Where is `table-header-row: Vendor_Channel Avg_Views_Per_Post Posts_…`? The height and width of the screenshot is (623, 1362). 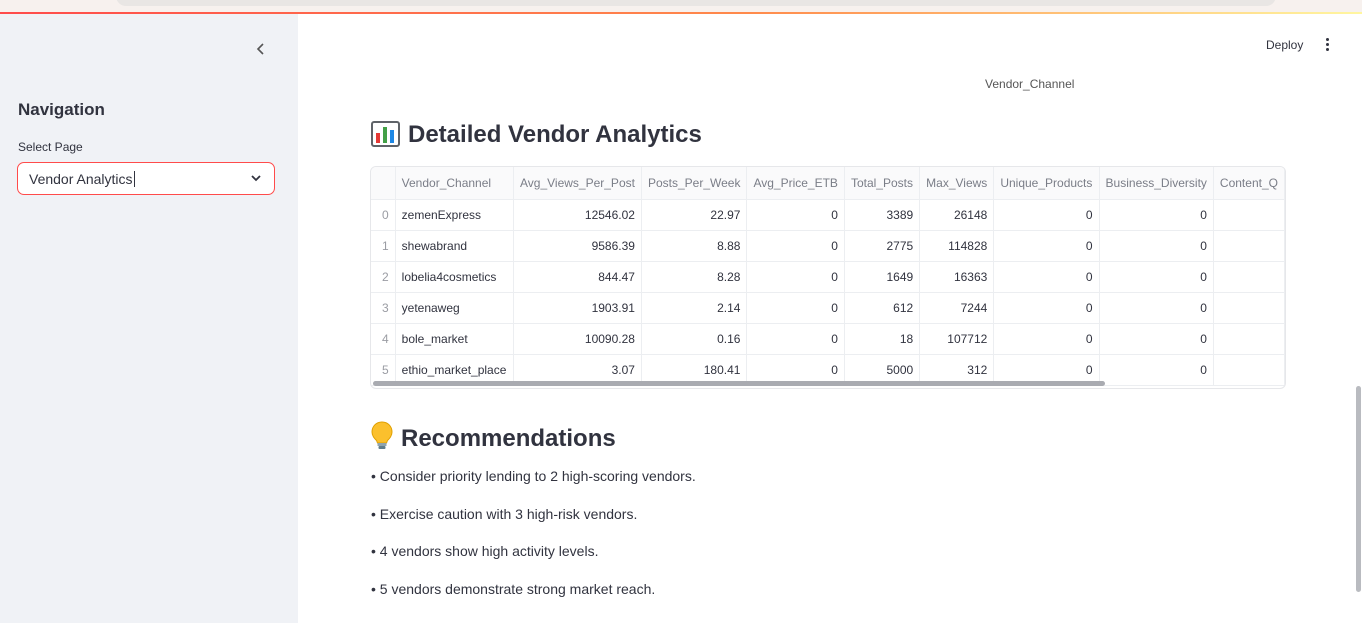
table-header-row: Vendor_Channel Avg_Views_Per_Post Posts_… is located at coordinates (828, 183).